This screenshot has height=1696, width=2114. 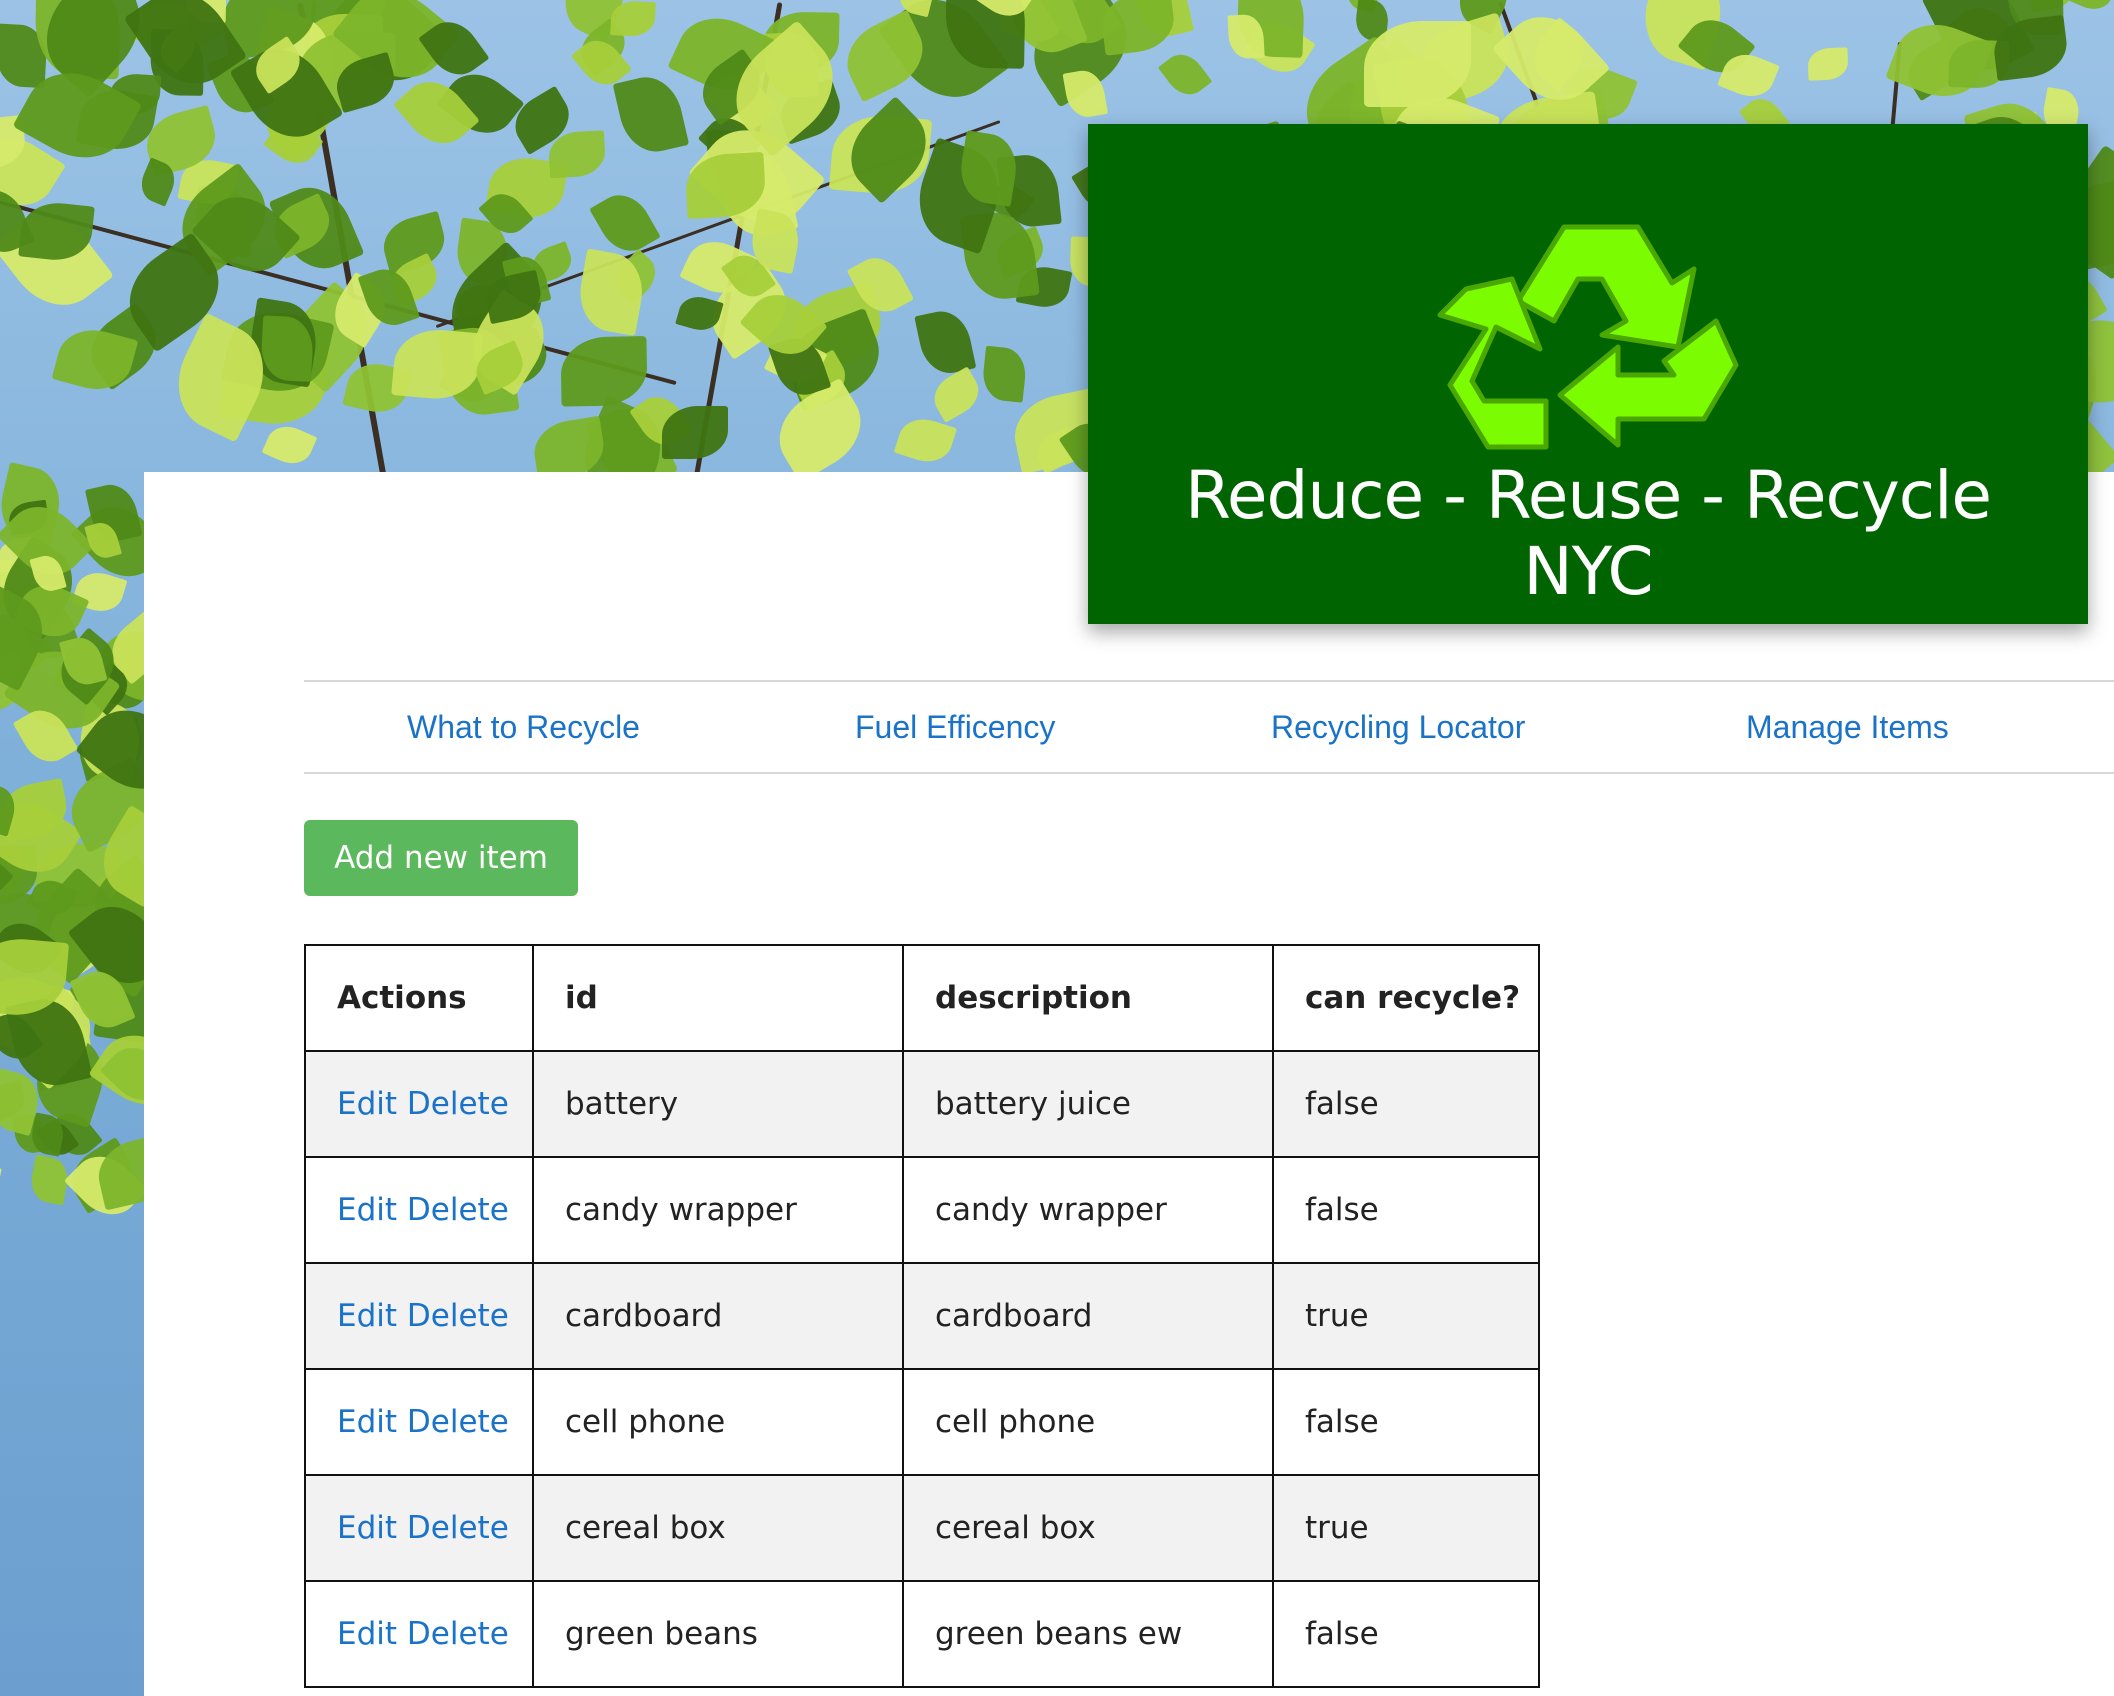 What do you see at coordinates (1847, 727) in the screenshot?
I see `nav-manage-items: Manage Items` at bounding box center [1847, 727].